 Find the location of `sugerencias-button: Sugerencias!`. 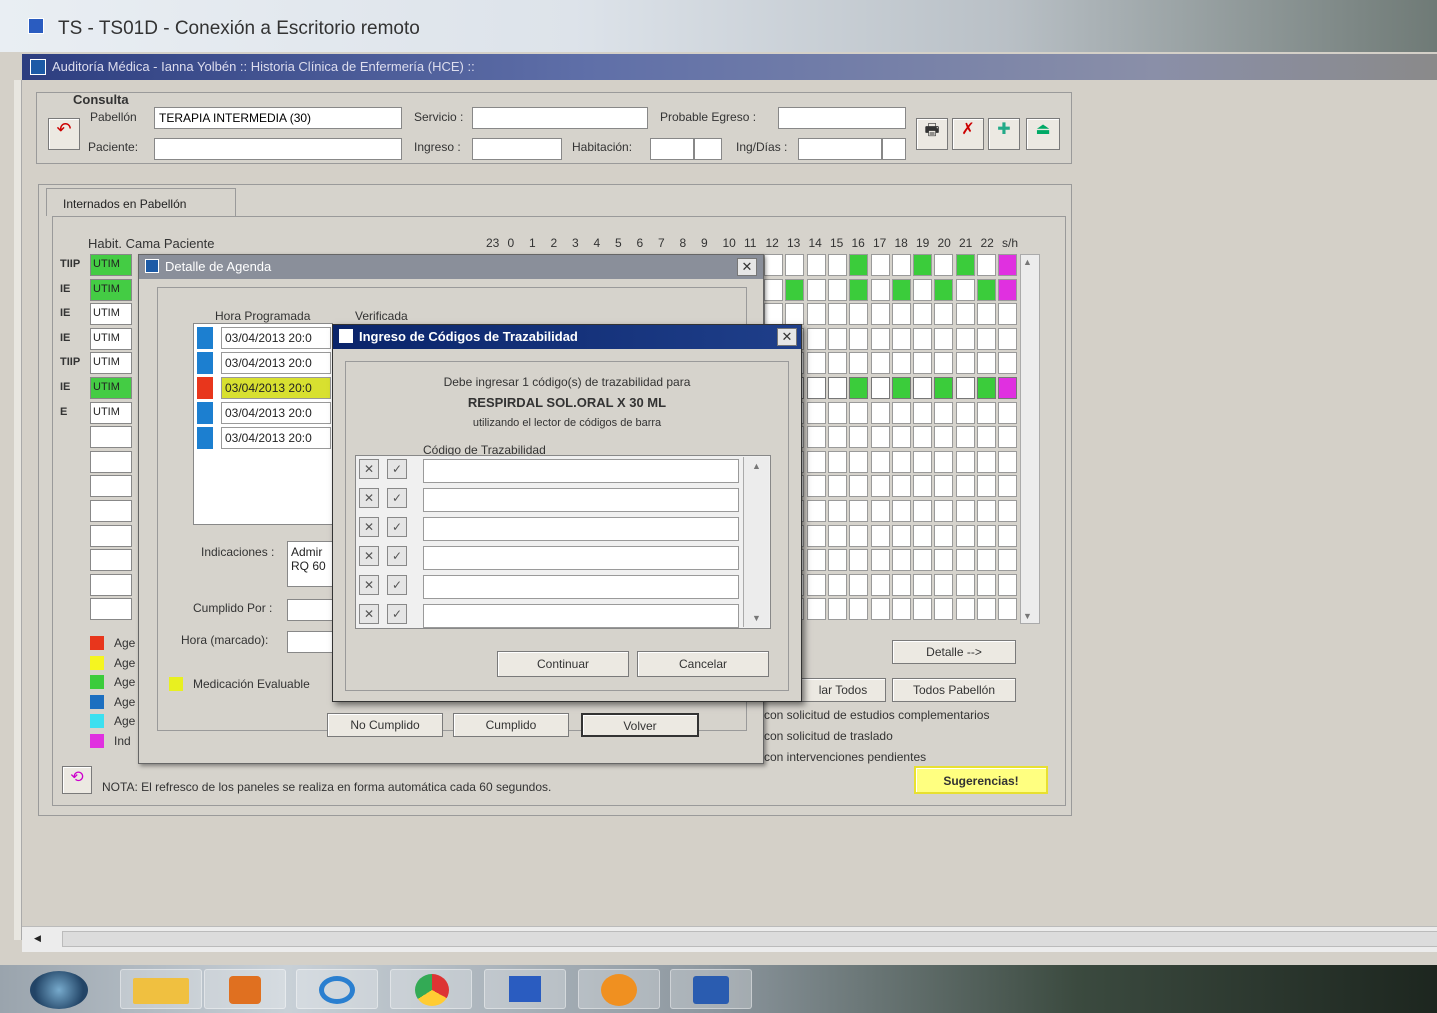

sugerencias-button: Sugerencias! is located at coordinates (981, 780).